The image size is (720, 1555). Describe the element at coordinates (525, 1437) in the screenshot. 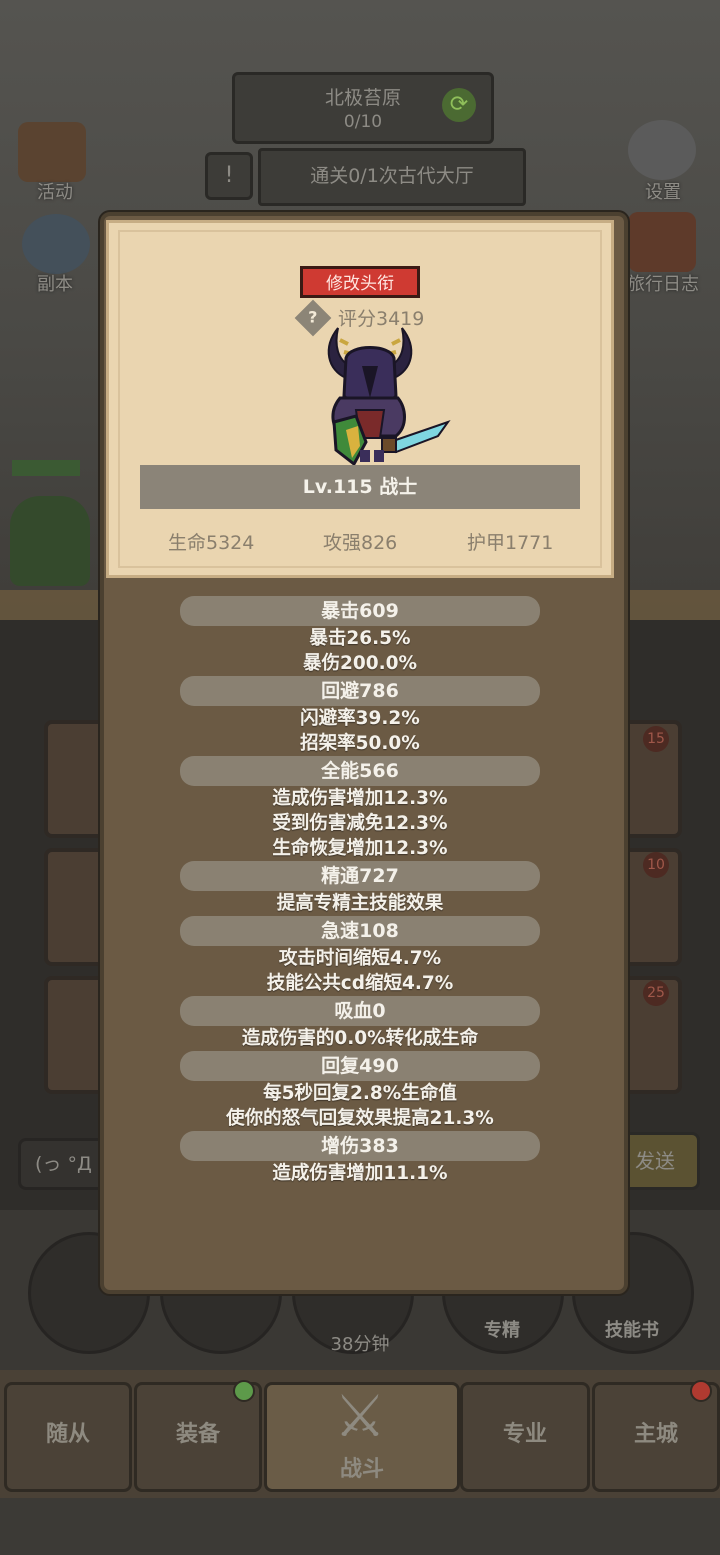

I see `nav-profession: 专业` at that location.